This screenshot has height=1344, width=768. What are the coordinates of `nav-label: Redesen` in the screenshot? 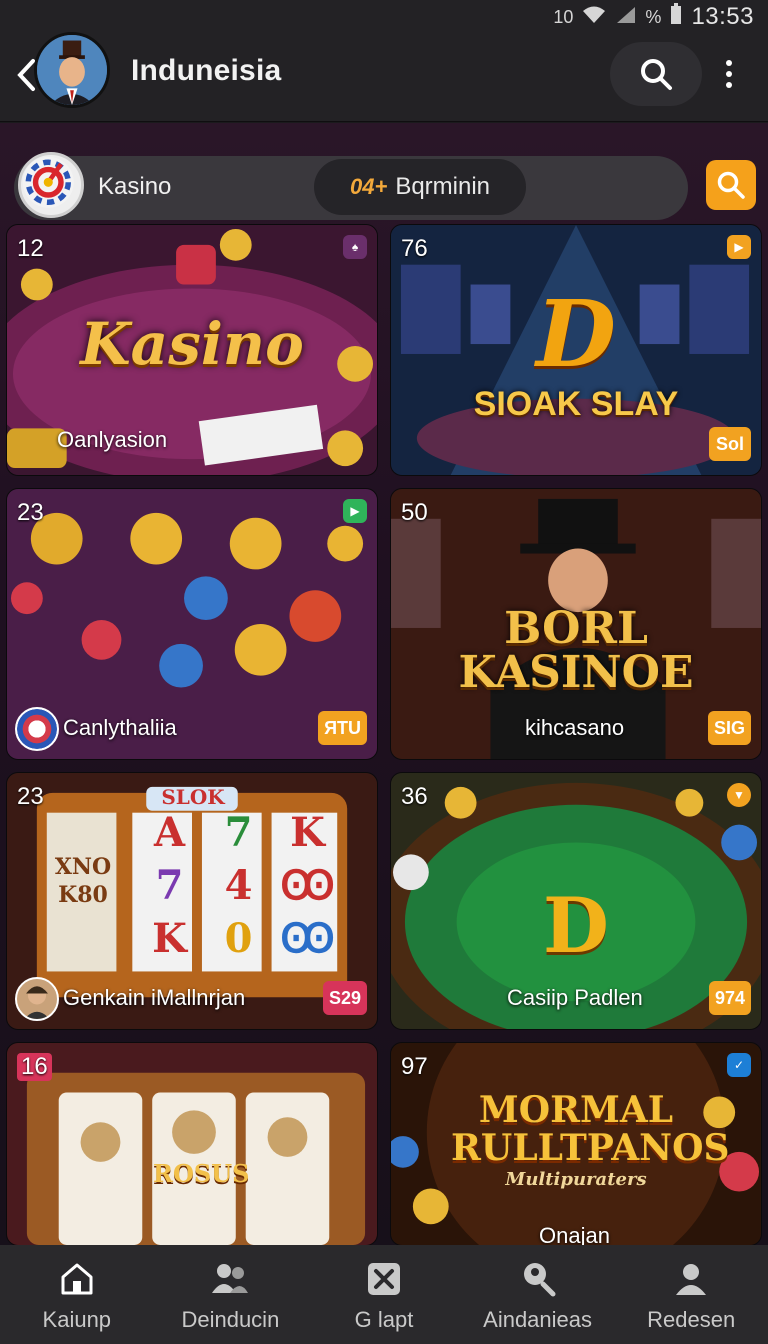 It's located at (691, 1319).